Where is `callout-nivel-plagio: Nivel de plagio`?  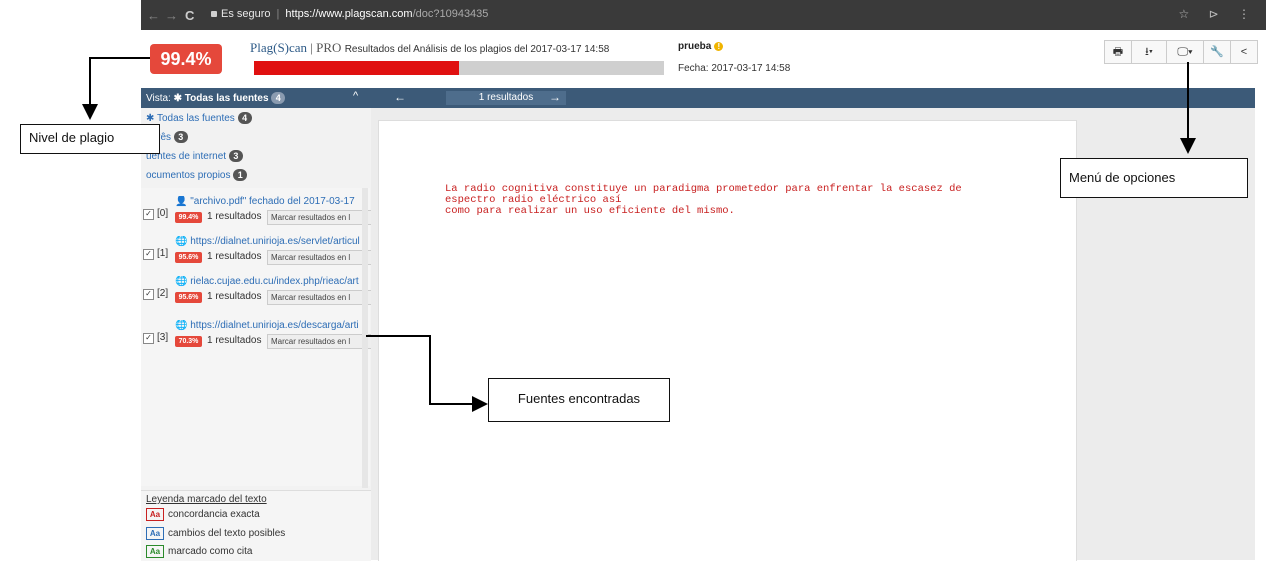
callout-nivel-plagio: Nivel de plagio is located at coordinates (90, 139).